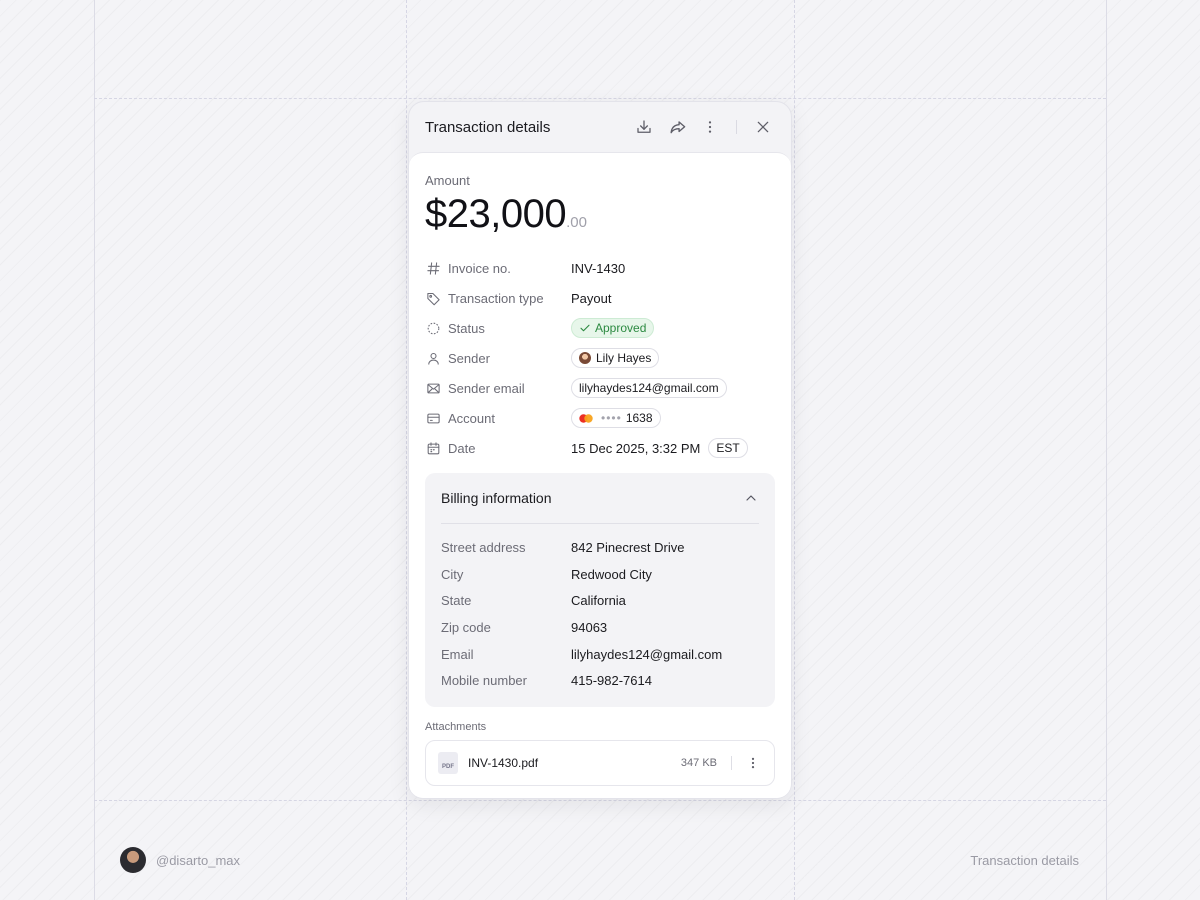 Image resolution: width=1200 pixels, height=900 pixels. What do you see at coordinates (611, 574) in the screenshot?
I see `billing-value: Redwood City` at bounding box center [611, 574].